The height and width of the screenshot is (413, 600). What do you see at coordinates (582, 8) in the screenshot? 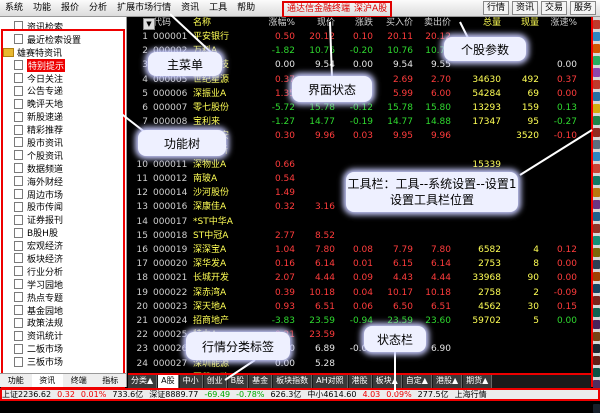
I see `top-tab-3: 服务` at bounding box center [582, 8].